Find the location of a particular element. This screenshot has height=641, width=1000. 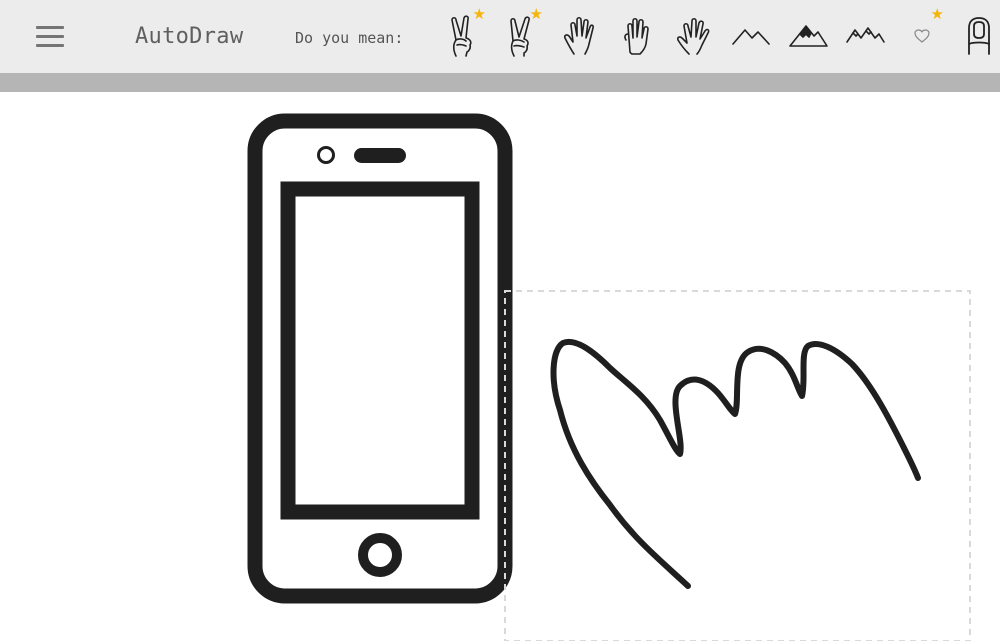

suggestion-heart: ★ is located at coordinates (922, 33).